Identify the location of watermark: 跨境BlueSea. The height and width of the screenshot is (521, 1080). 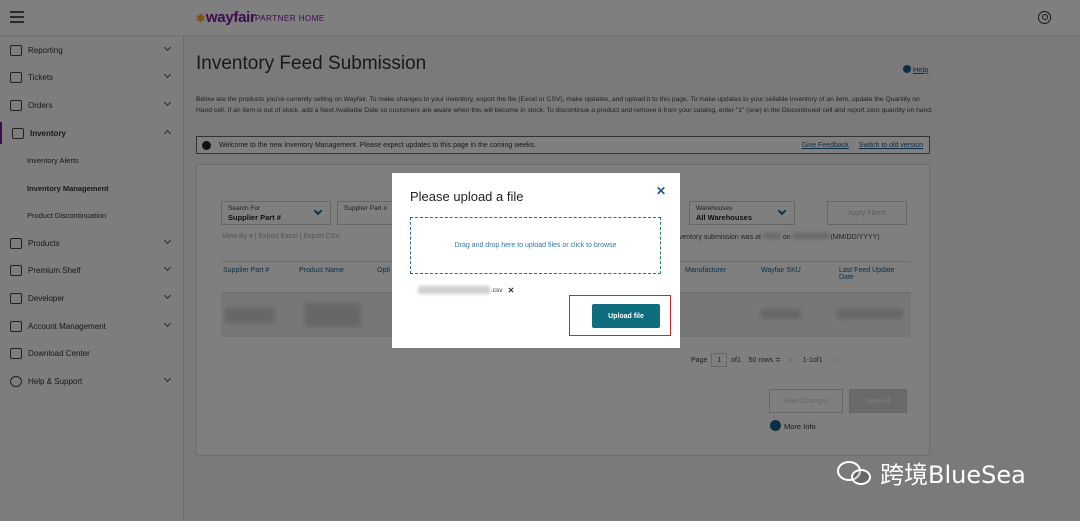
(931, 472).